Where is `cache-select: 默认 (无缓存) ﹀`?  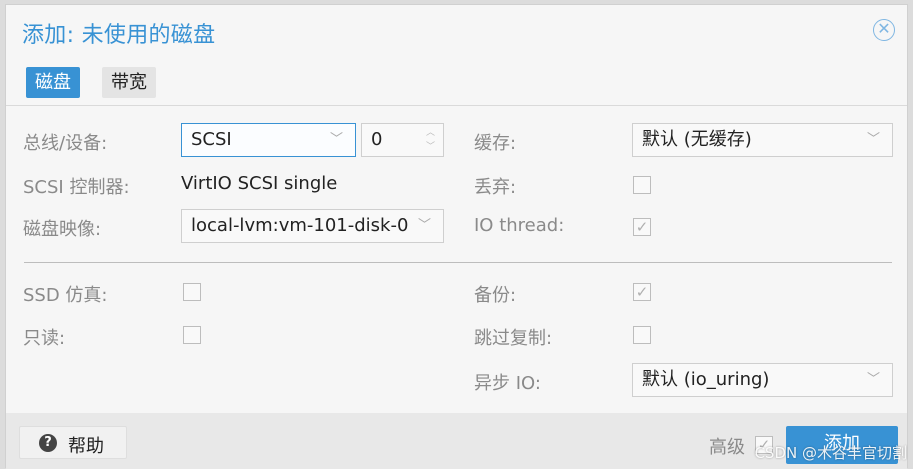
cache-select: 默认 (无缓存) ﹀ is located at coordinates (762, 140).